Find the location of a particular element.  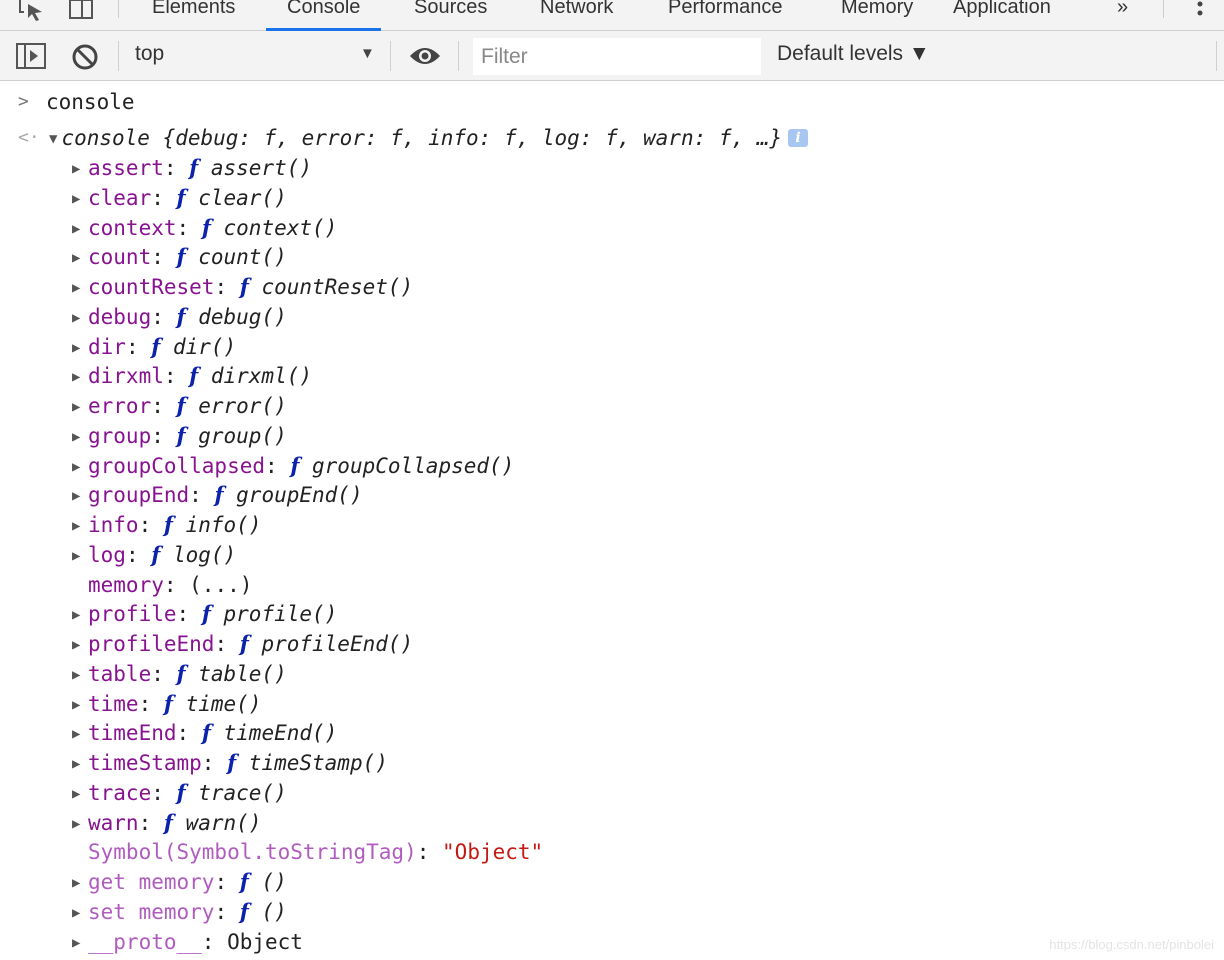

property-row: memory: (...) is located at coordinates (162, 585).